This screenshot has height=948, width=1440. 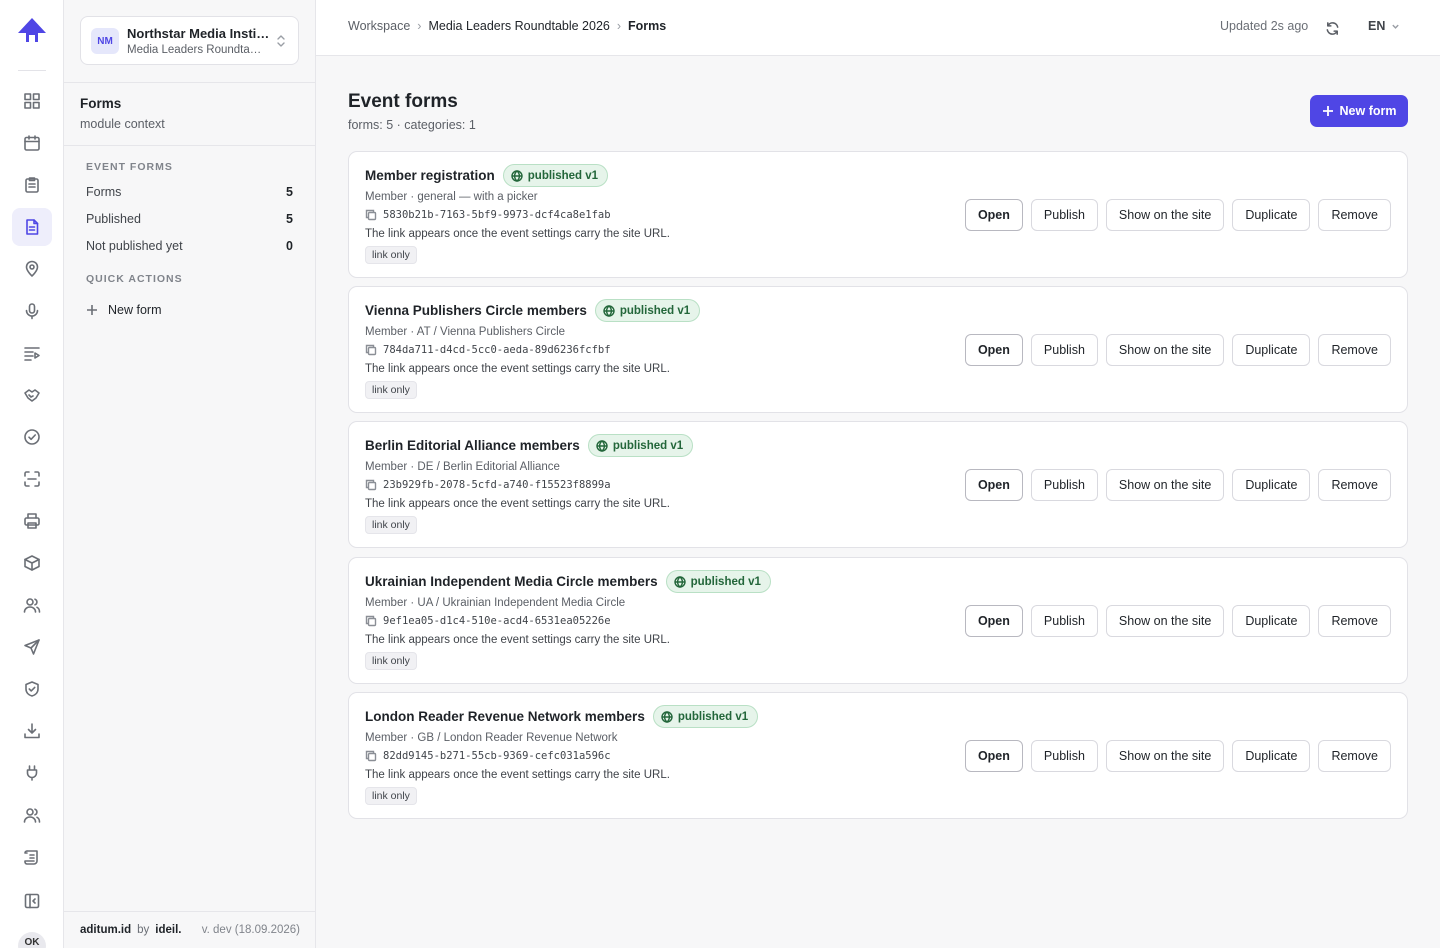 I want to click on plug-icon, so click(x=32, y=773).